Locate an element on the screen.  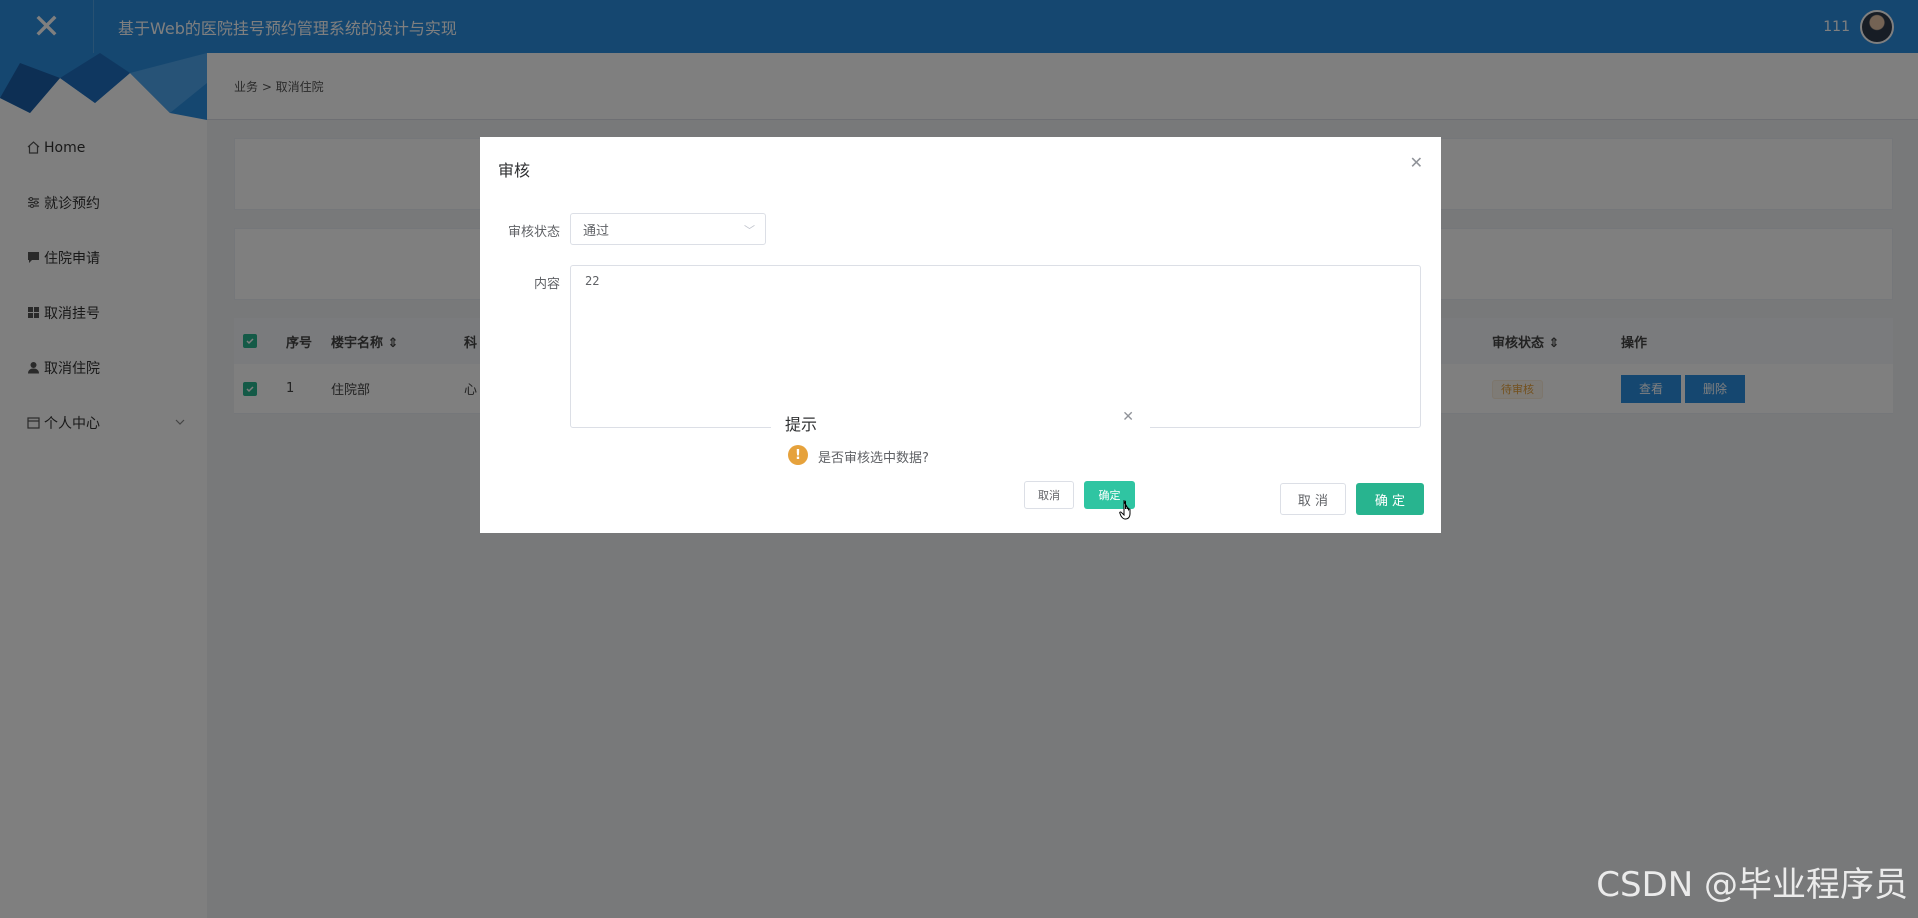
confirm-dialog: 提示 ✕ ! 是否审核选中数据? 取消 确定 is located at coordinates (960, 458).